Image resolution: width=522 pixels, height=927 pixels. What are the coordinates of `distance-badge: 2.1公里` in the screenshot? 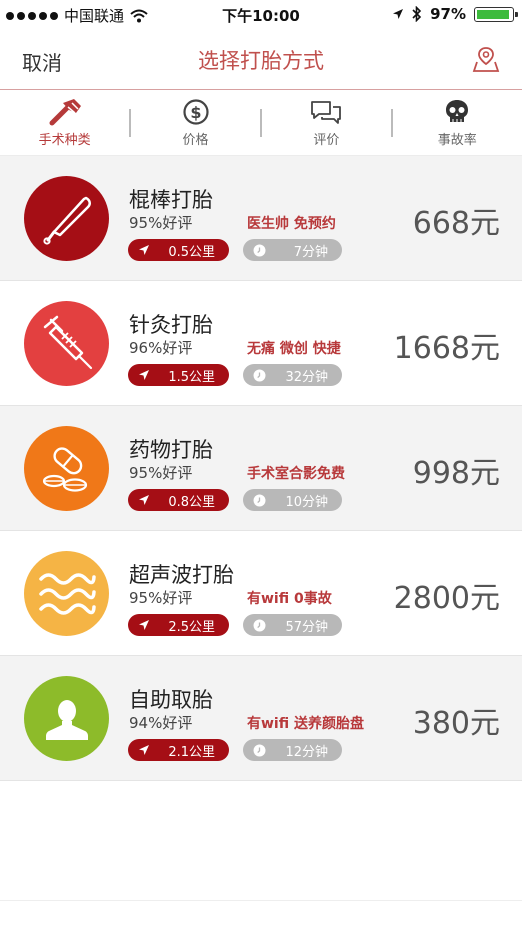 It's located at (178, 750).